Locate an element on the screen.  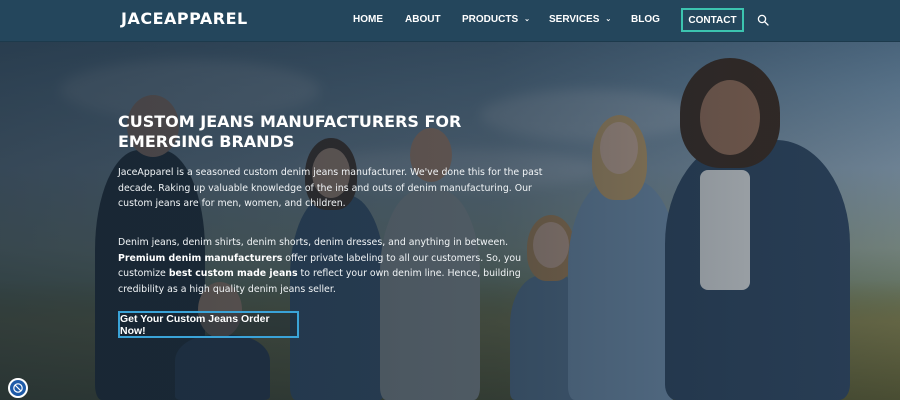
order-now-button: Get Your Custom Jeans Order Now! is located at coordinates (208, 324).